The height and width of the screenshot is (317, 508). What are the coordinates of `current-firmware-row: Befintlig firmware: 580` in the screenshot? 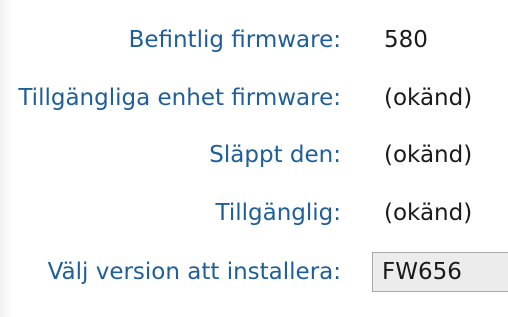 It's located at (254, 40).